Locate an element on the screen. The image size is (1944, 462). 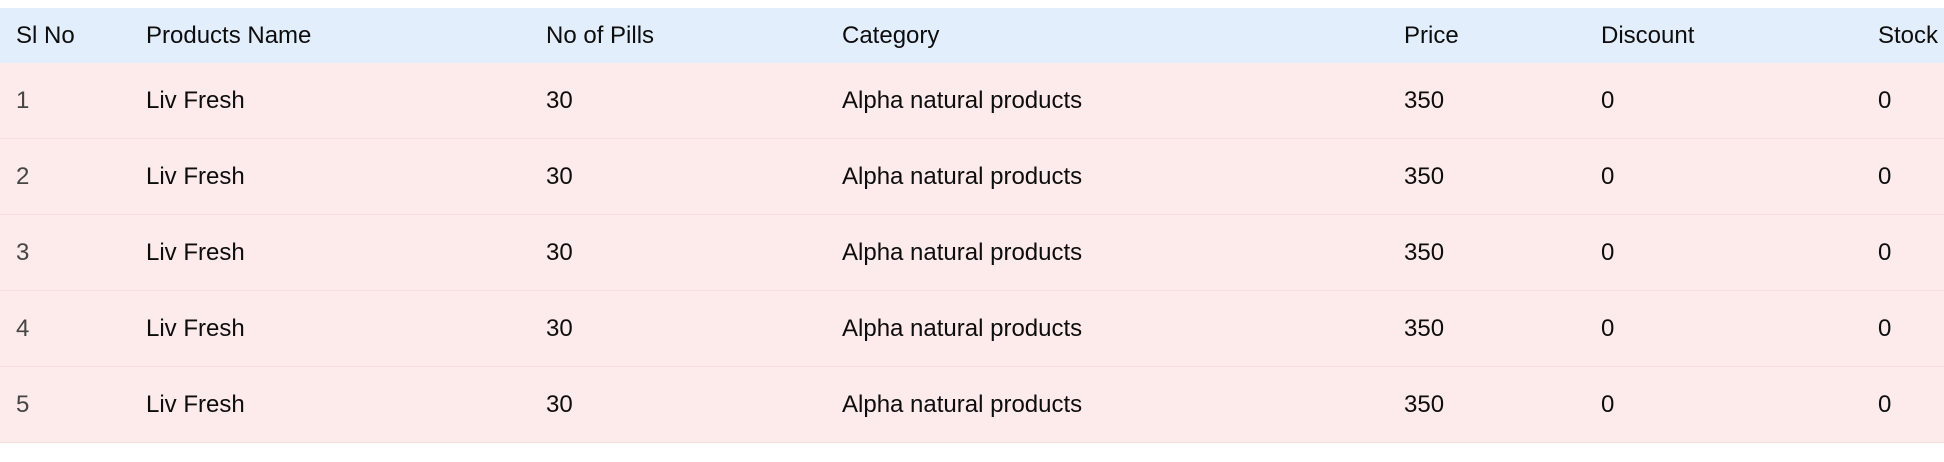
cell-sl-no: 4 is located at coordinates (23, 328).